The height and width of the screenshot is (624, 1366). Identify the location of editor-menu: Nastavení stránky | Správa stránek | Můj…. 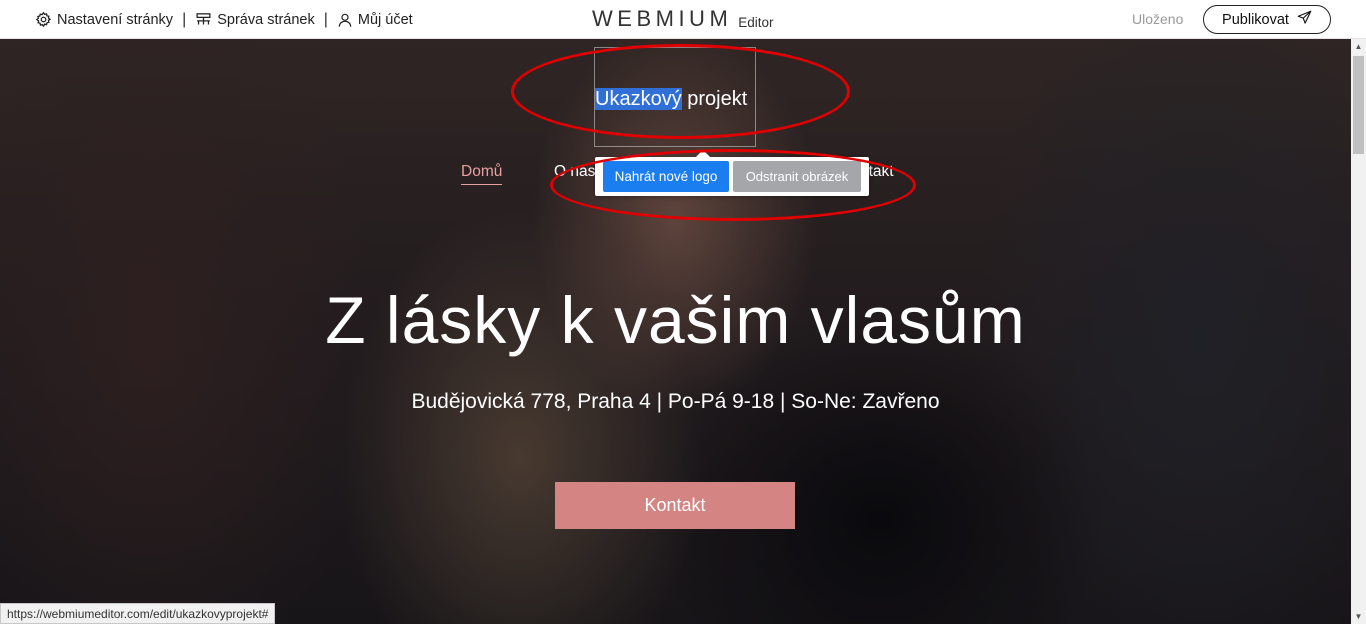
(224, 19).